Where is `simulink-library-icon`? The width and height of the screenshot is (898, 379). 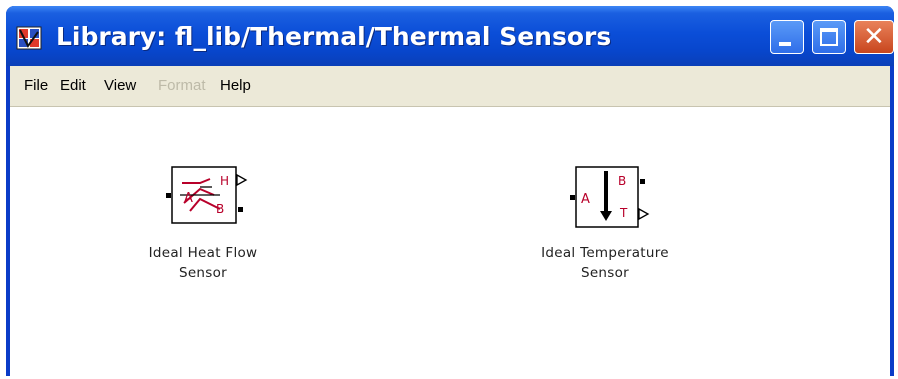
simulink-library-icon is located at coordinates (29, 38).